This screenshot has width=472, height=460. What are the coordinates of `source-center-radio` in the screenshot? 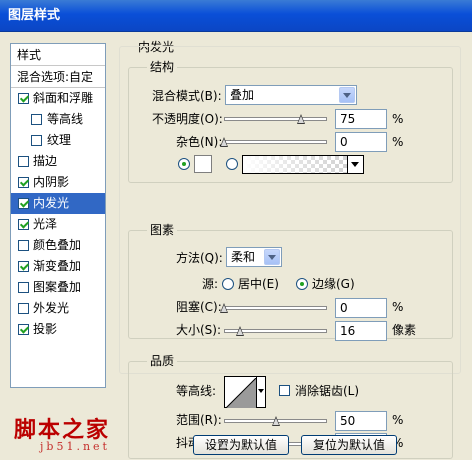 It's located at (228, 284).